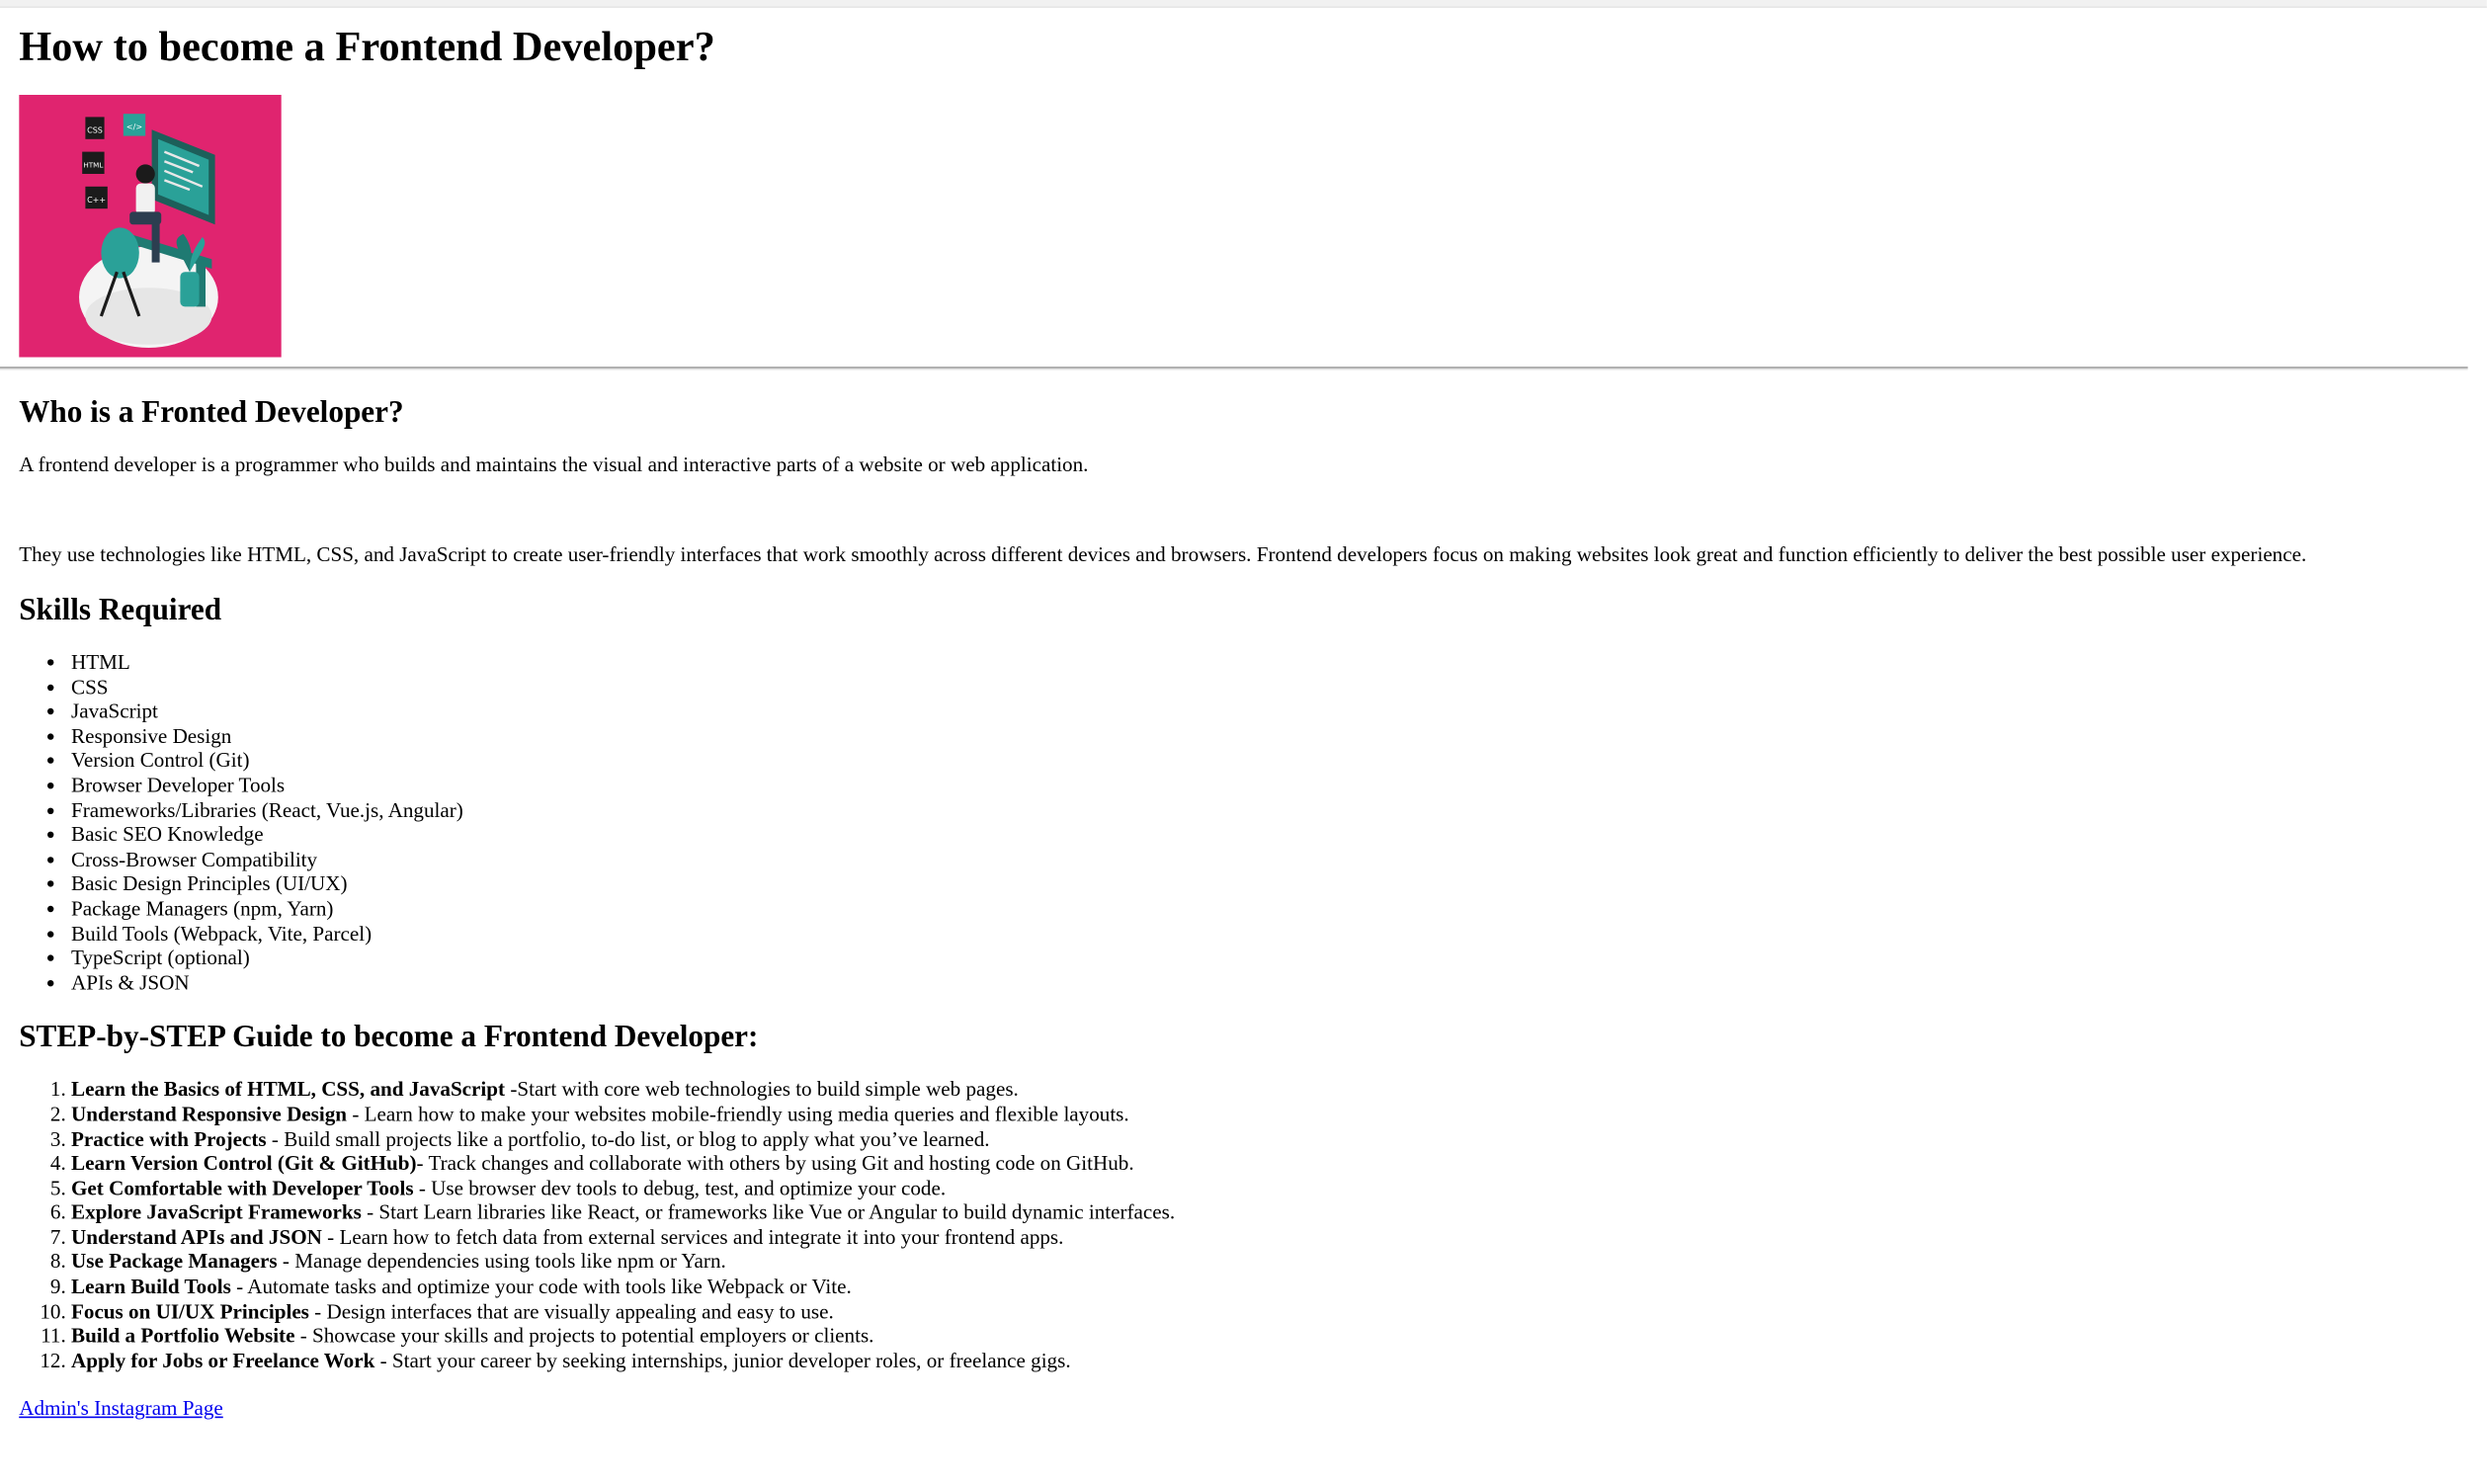 The image size is (2488, 1484). What do you see at coordinates (1279, 908) in the screenshot?
I see `skill-item: Package Managers (npm, Yarn)` at bounding box center [1279, 908].